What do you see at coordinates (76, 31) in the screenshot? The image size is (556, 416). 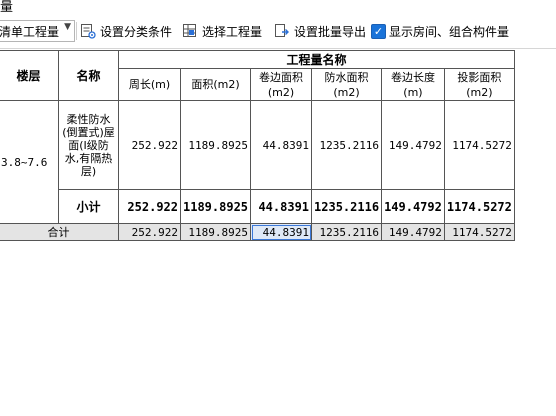 I see `toolbar-separator` at bounding box center [76, 31].